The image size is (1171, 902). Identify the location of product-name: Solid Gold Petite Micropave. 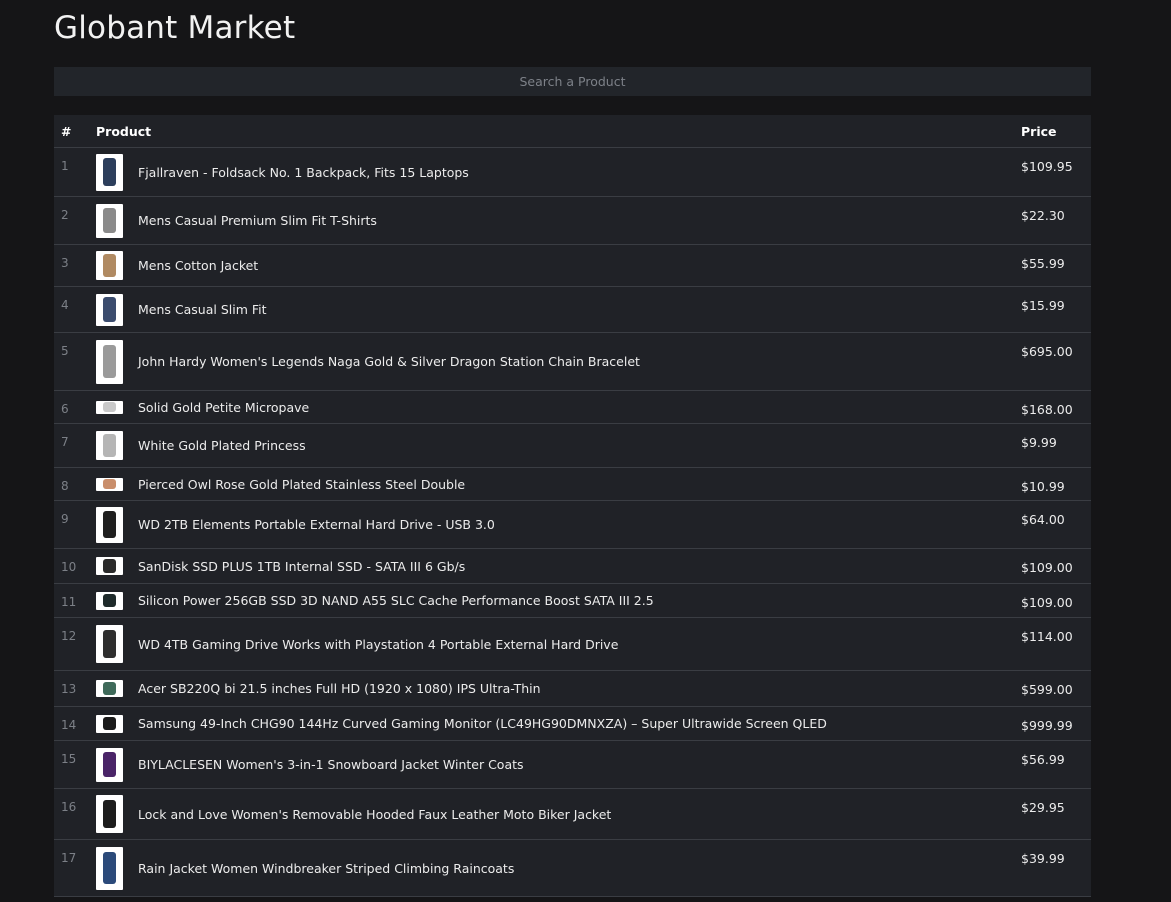
(224, 407).